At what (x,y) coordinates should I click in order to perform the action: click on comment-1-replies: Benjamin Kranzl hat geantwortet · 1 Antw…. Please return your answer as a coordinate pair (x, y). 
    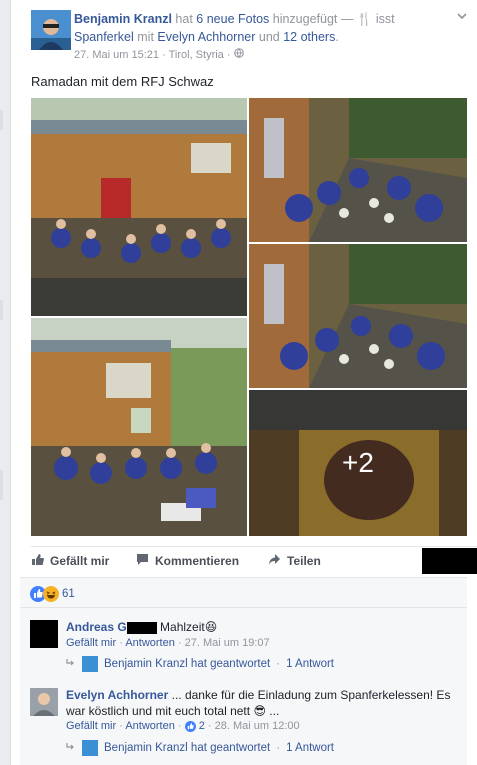
    Looking at the image, I should click on (200, 664).